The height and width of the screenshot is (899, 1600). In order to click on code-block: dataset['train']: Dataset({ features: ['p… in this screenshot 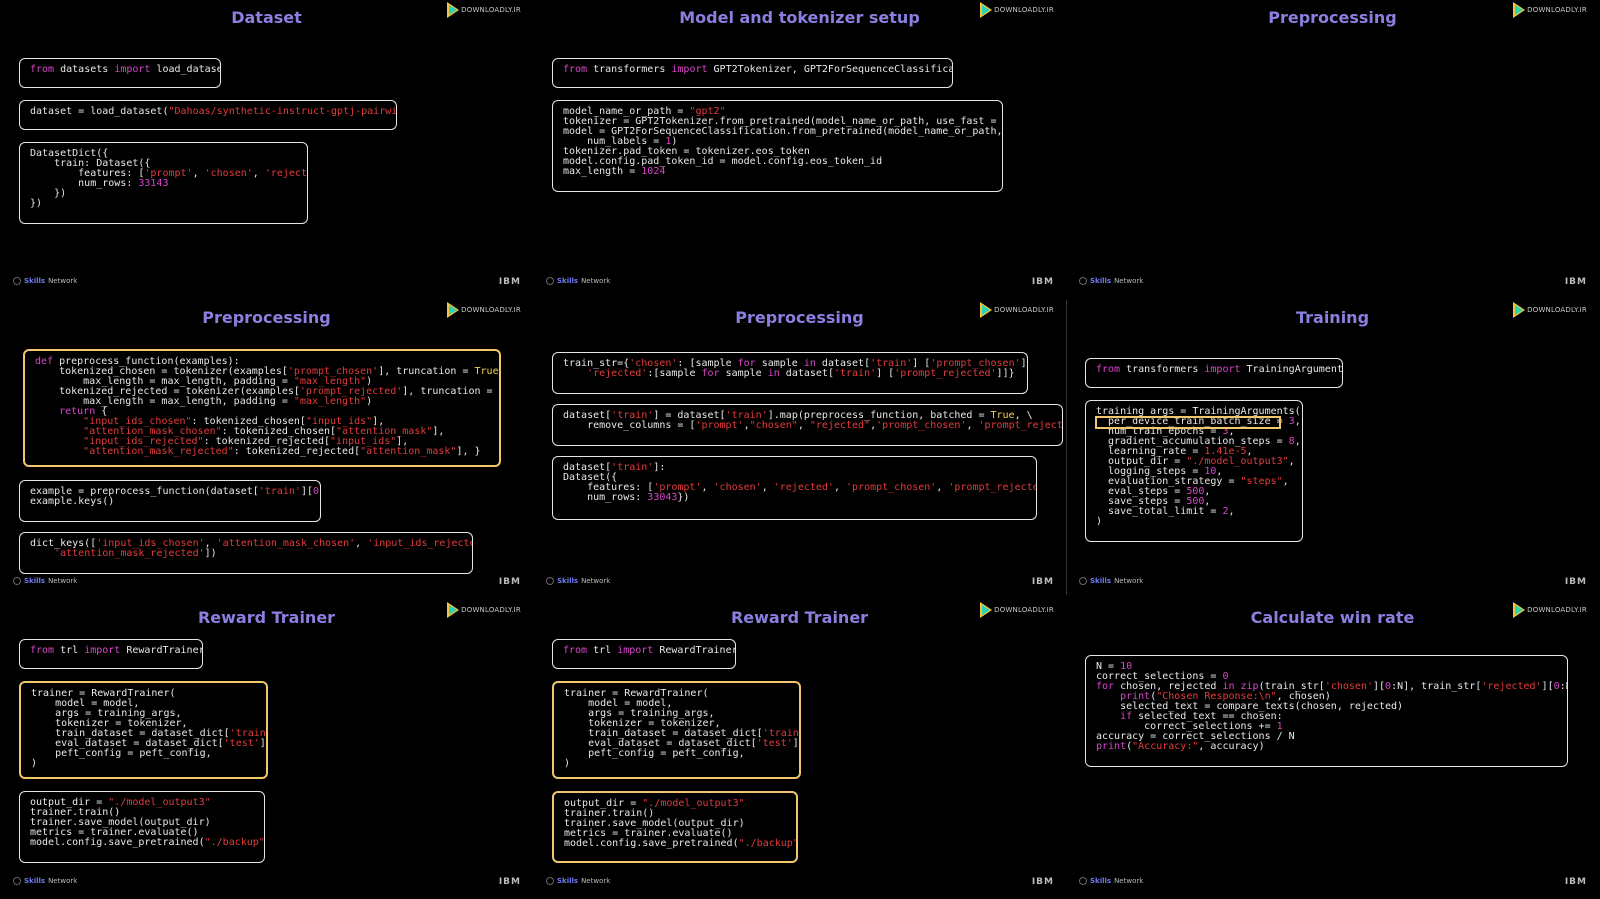, I will do `click(794, 488)`.